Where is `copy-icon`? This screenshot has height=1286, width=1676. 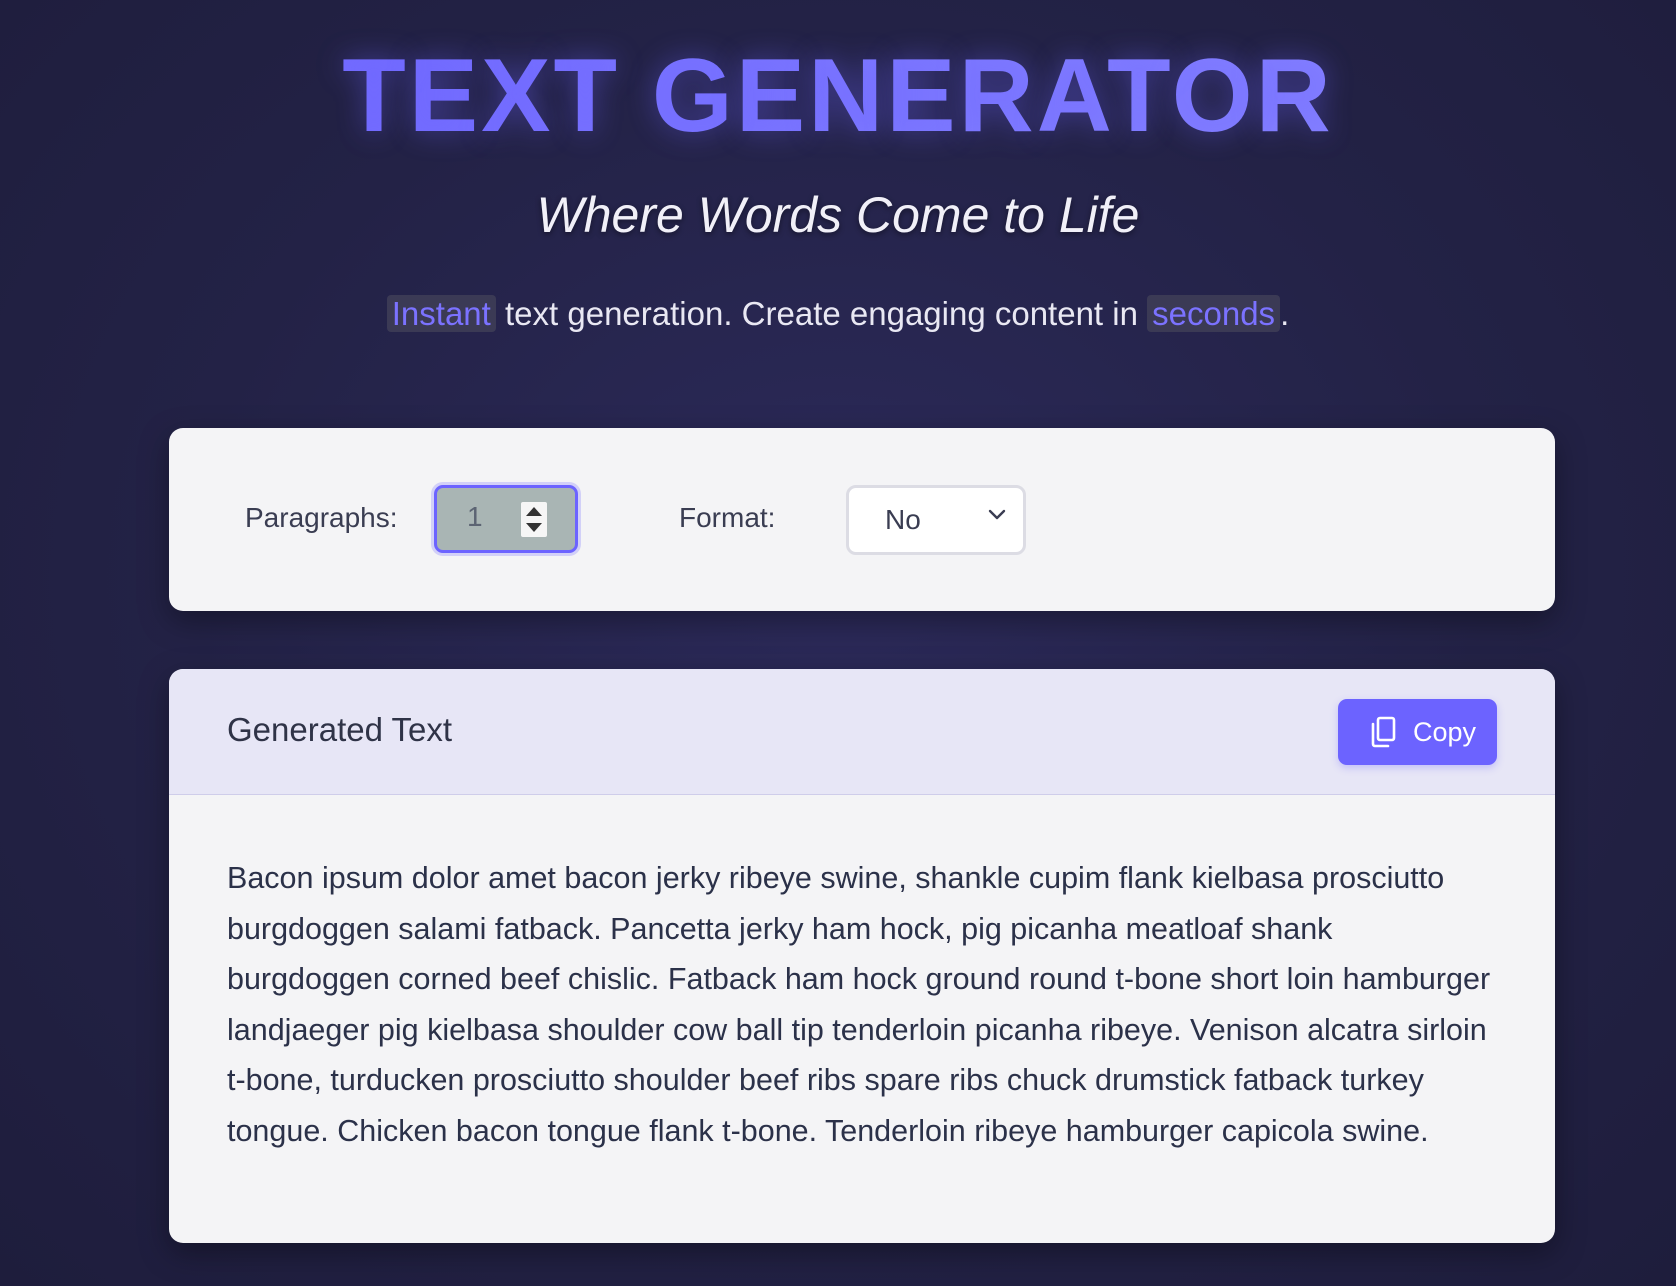
copy-icon is located at coordinates (1383, 732).